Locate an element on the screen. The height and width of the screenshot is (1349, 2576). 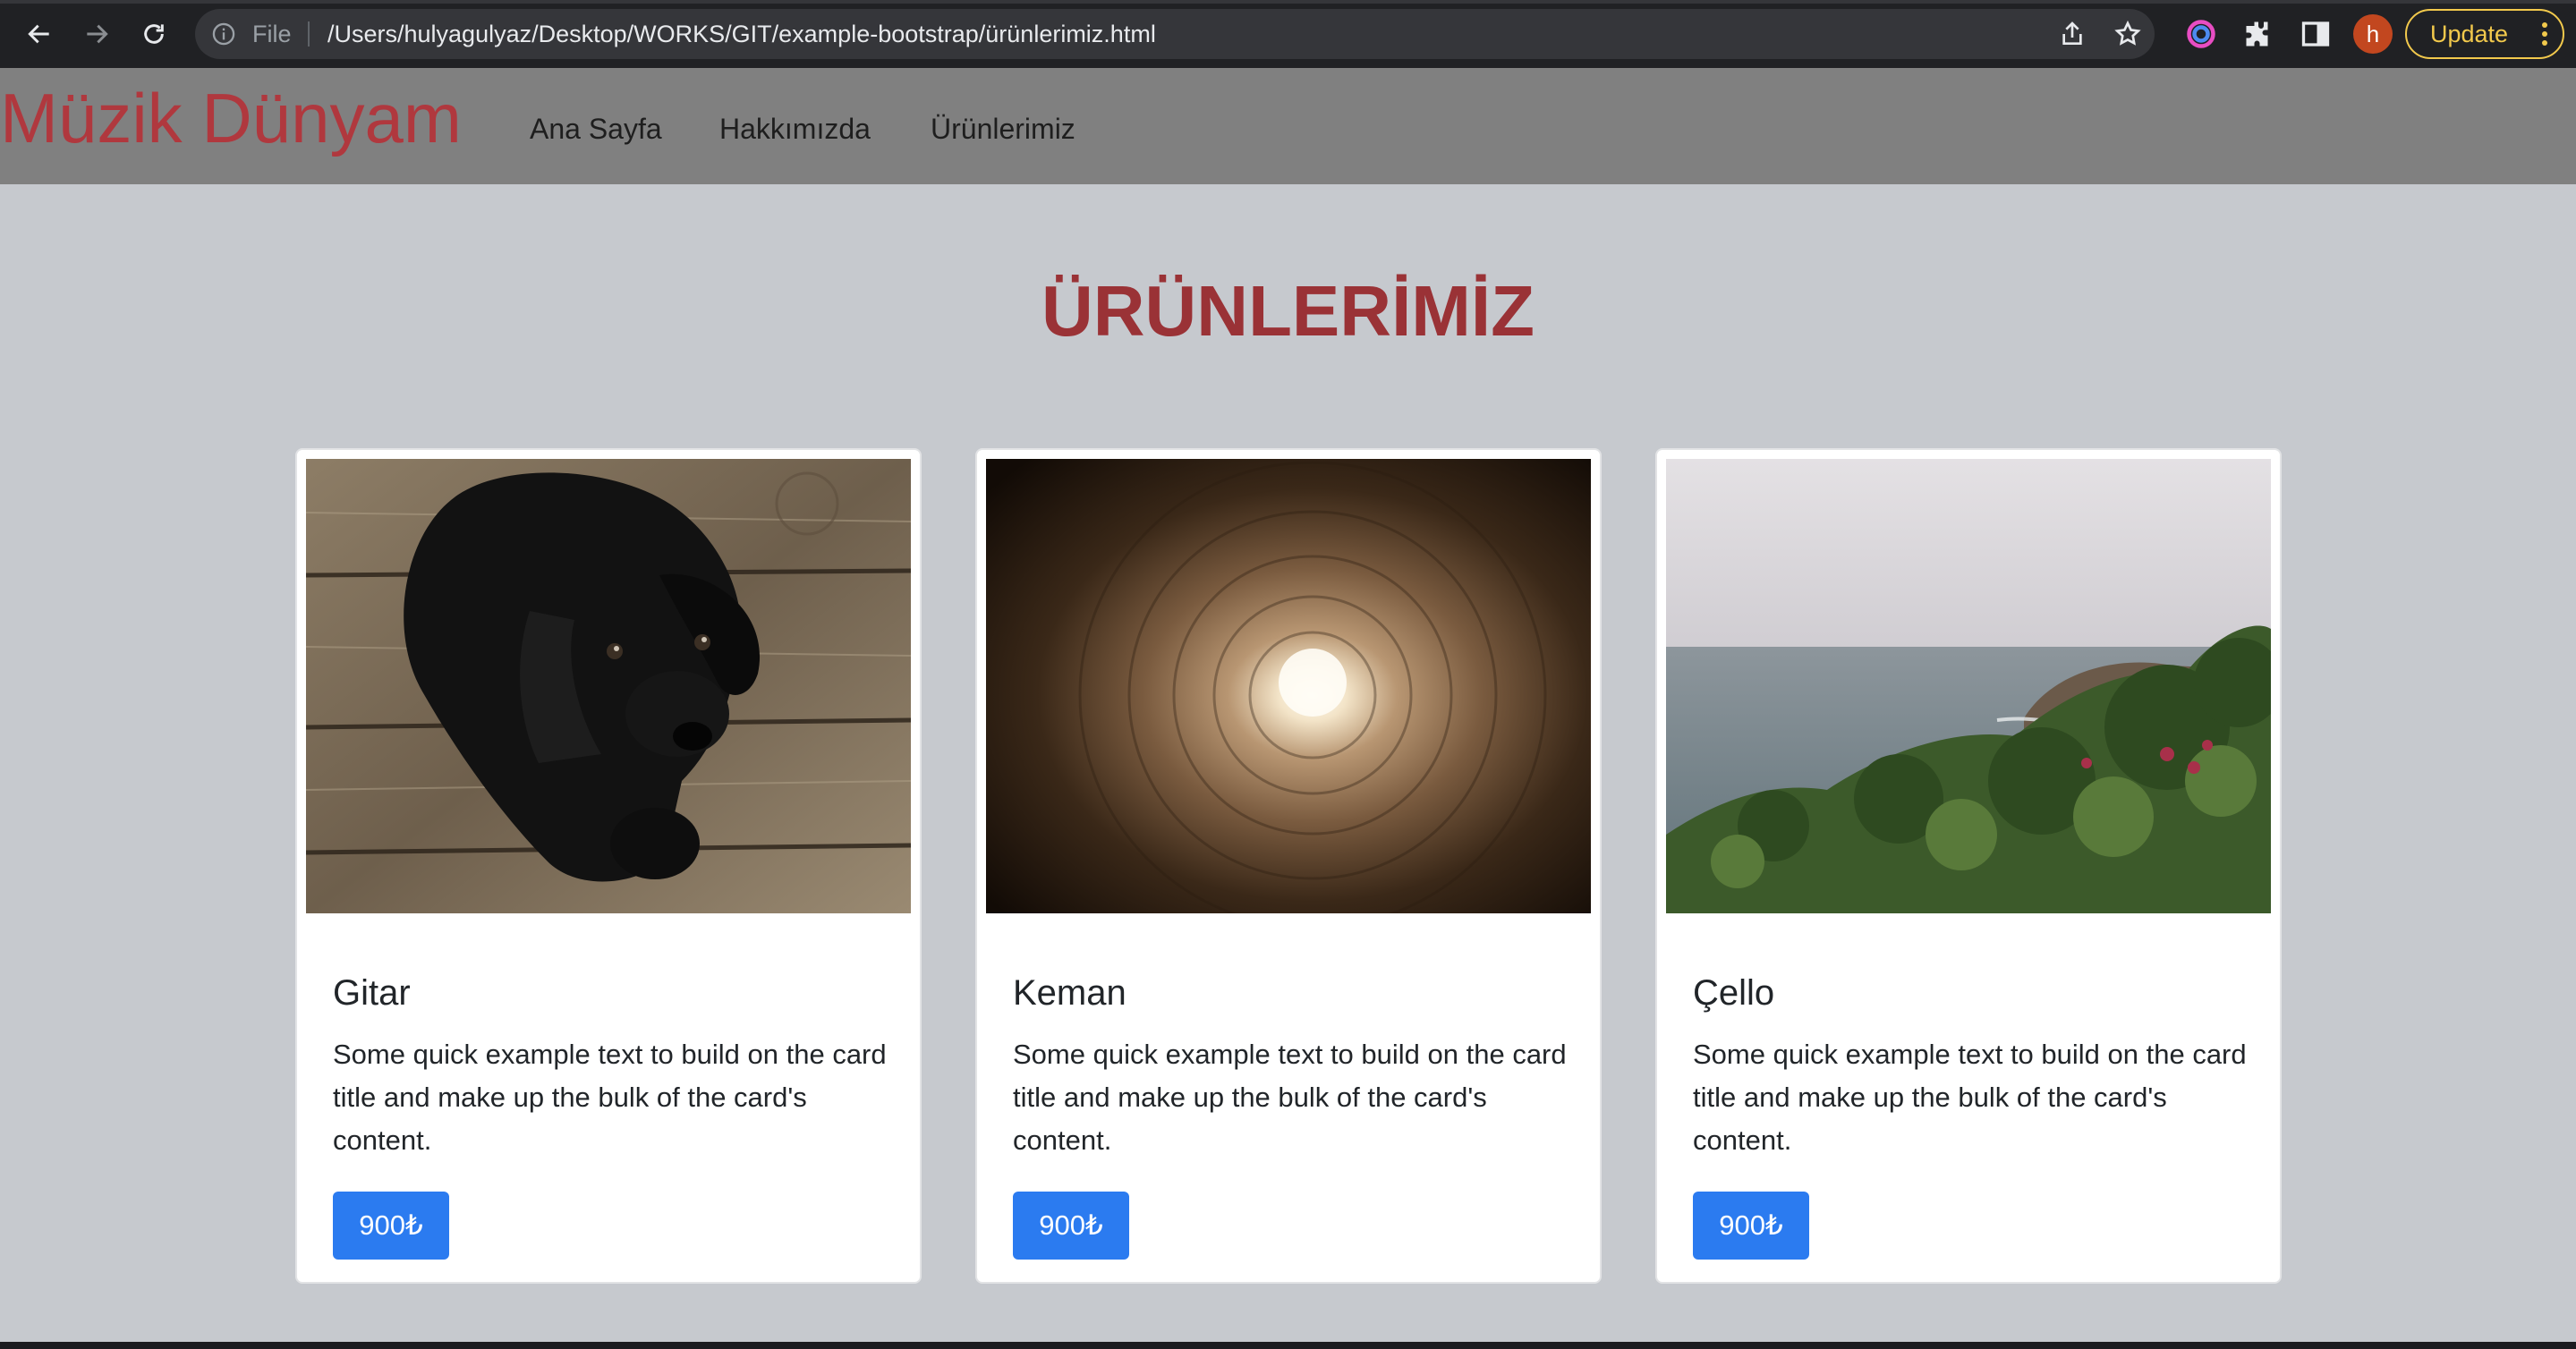
card-image-puppy is located at coordinates (608, 686).